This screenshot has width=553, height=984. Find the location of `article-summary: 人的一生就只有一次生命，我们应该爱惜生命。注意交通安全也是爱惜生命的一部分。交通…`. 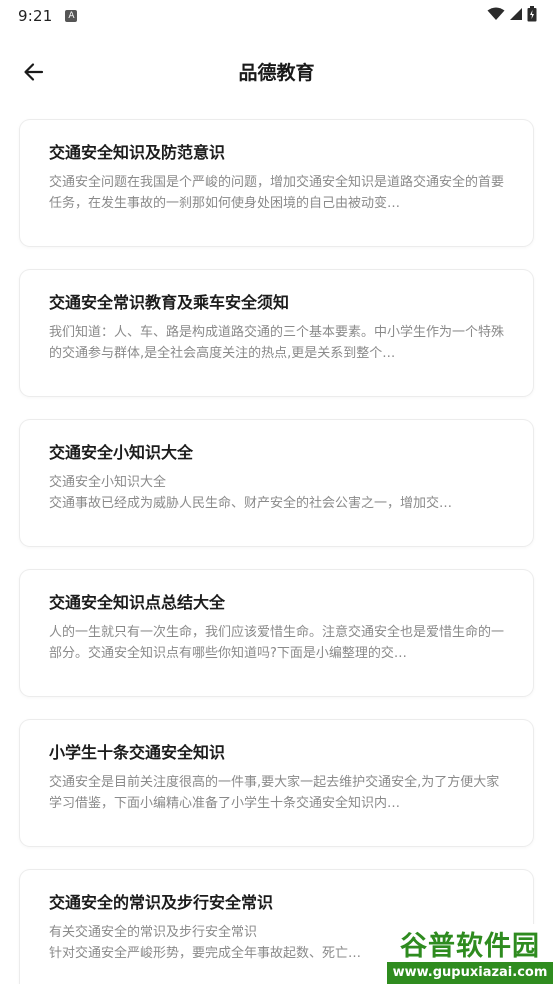

article-summary: 人的一生就只有一次生命，我们应该爱惜生命。注意交通安全也是爱惜生命的一部分。交通… is located at coordinates (277, 643).